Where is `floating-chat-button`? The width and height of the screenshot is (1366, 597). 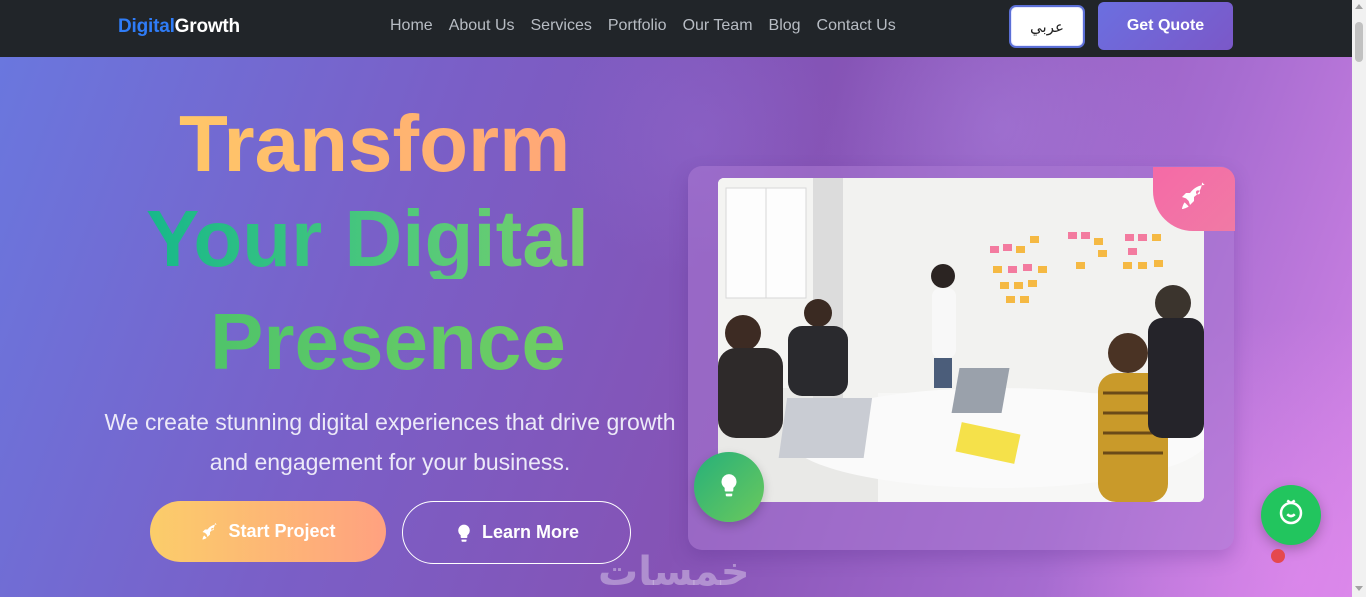
floating-chat-button is located at coordinates (1291, 515).